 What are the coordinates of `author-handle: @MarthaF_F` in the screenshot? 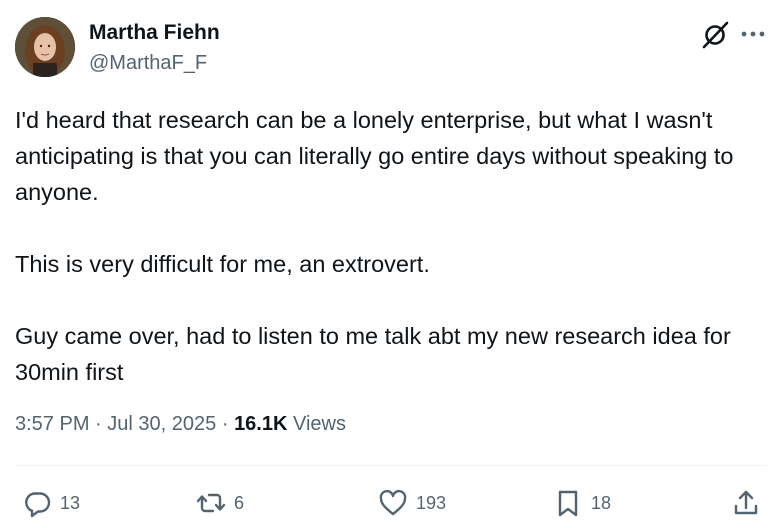 It's located at (148, 63).